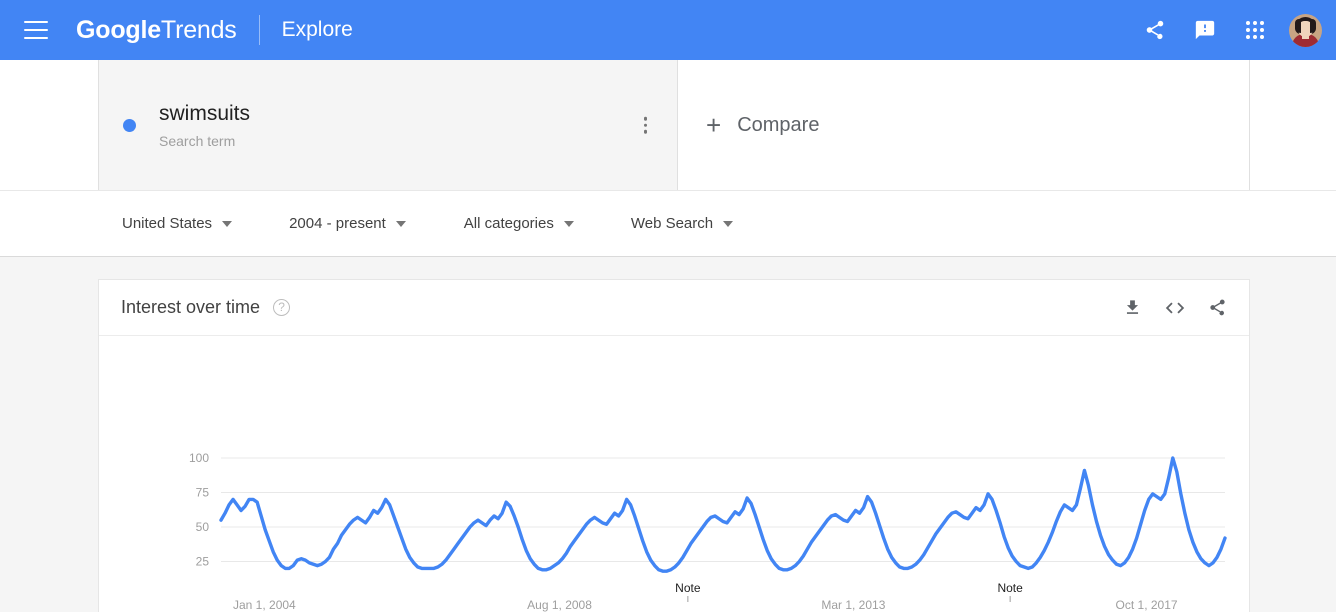  Describe the element at coordinates (203, 562) in the screenshot. I see `y-axis-tick-label: 25` at that location.